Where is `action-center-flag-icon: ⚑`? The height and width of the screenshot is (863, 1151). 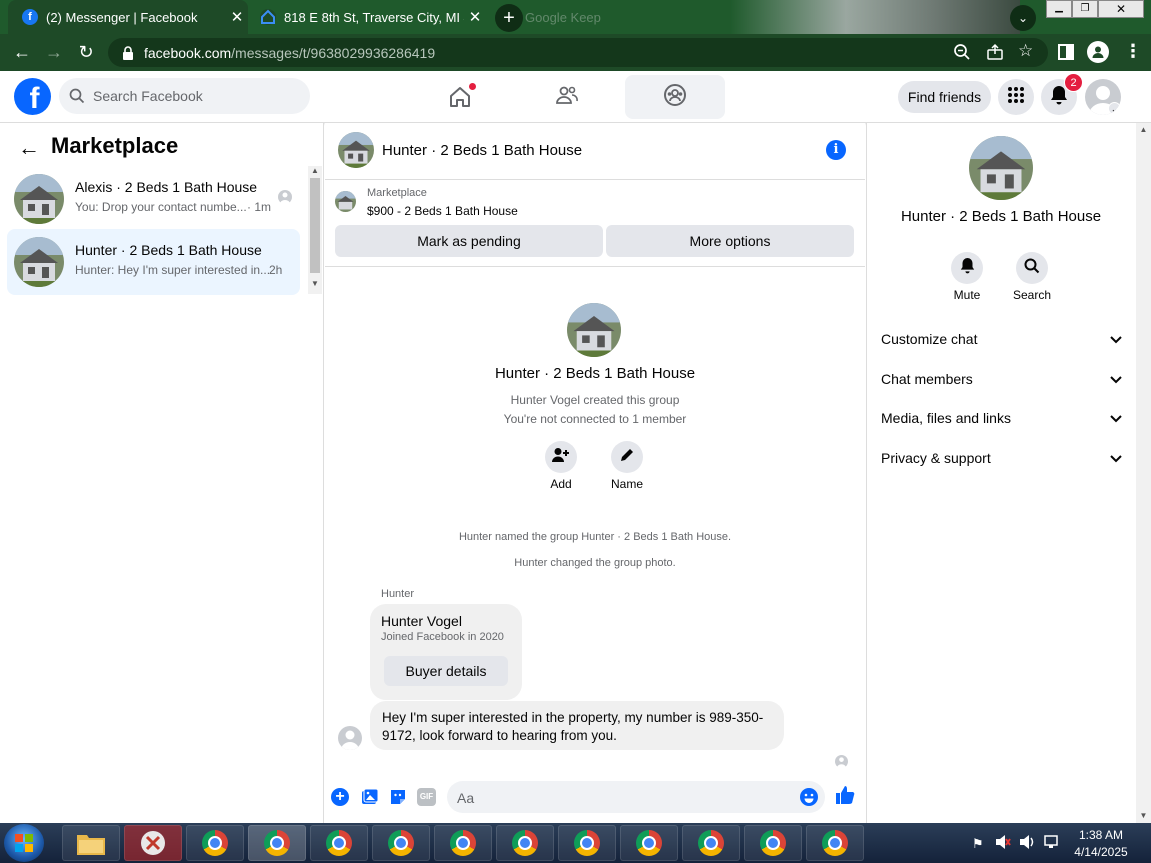
action-center-flag-icon: ⚑ is located at coordinates (978, 844).